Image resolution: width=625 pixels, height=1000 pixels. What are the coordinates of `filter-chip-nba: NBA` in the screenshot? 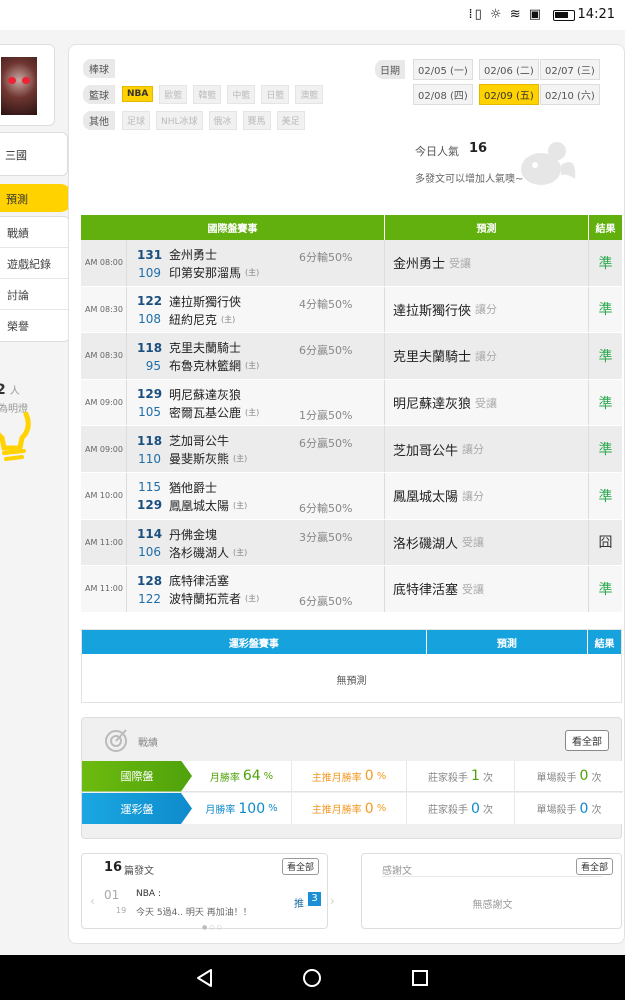 It's located at (138, 94).